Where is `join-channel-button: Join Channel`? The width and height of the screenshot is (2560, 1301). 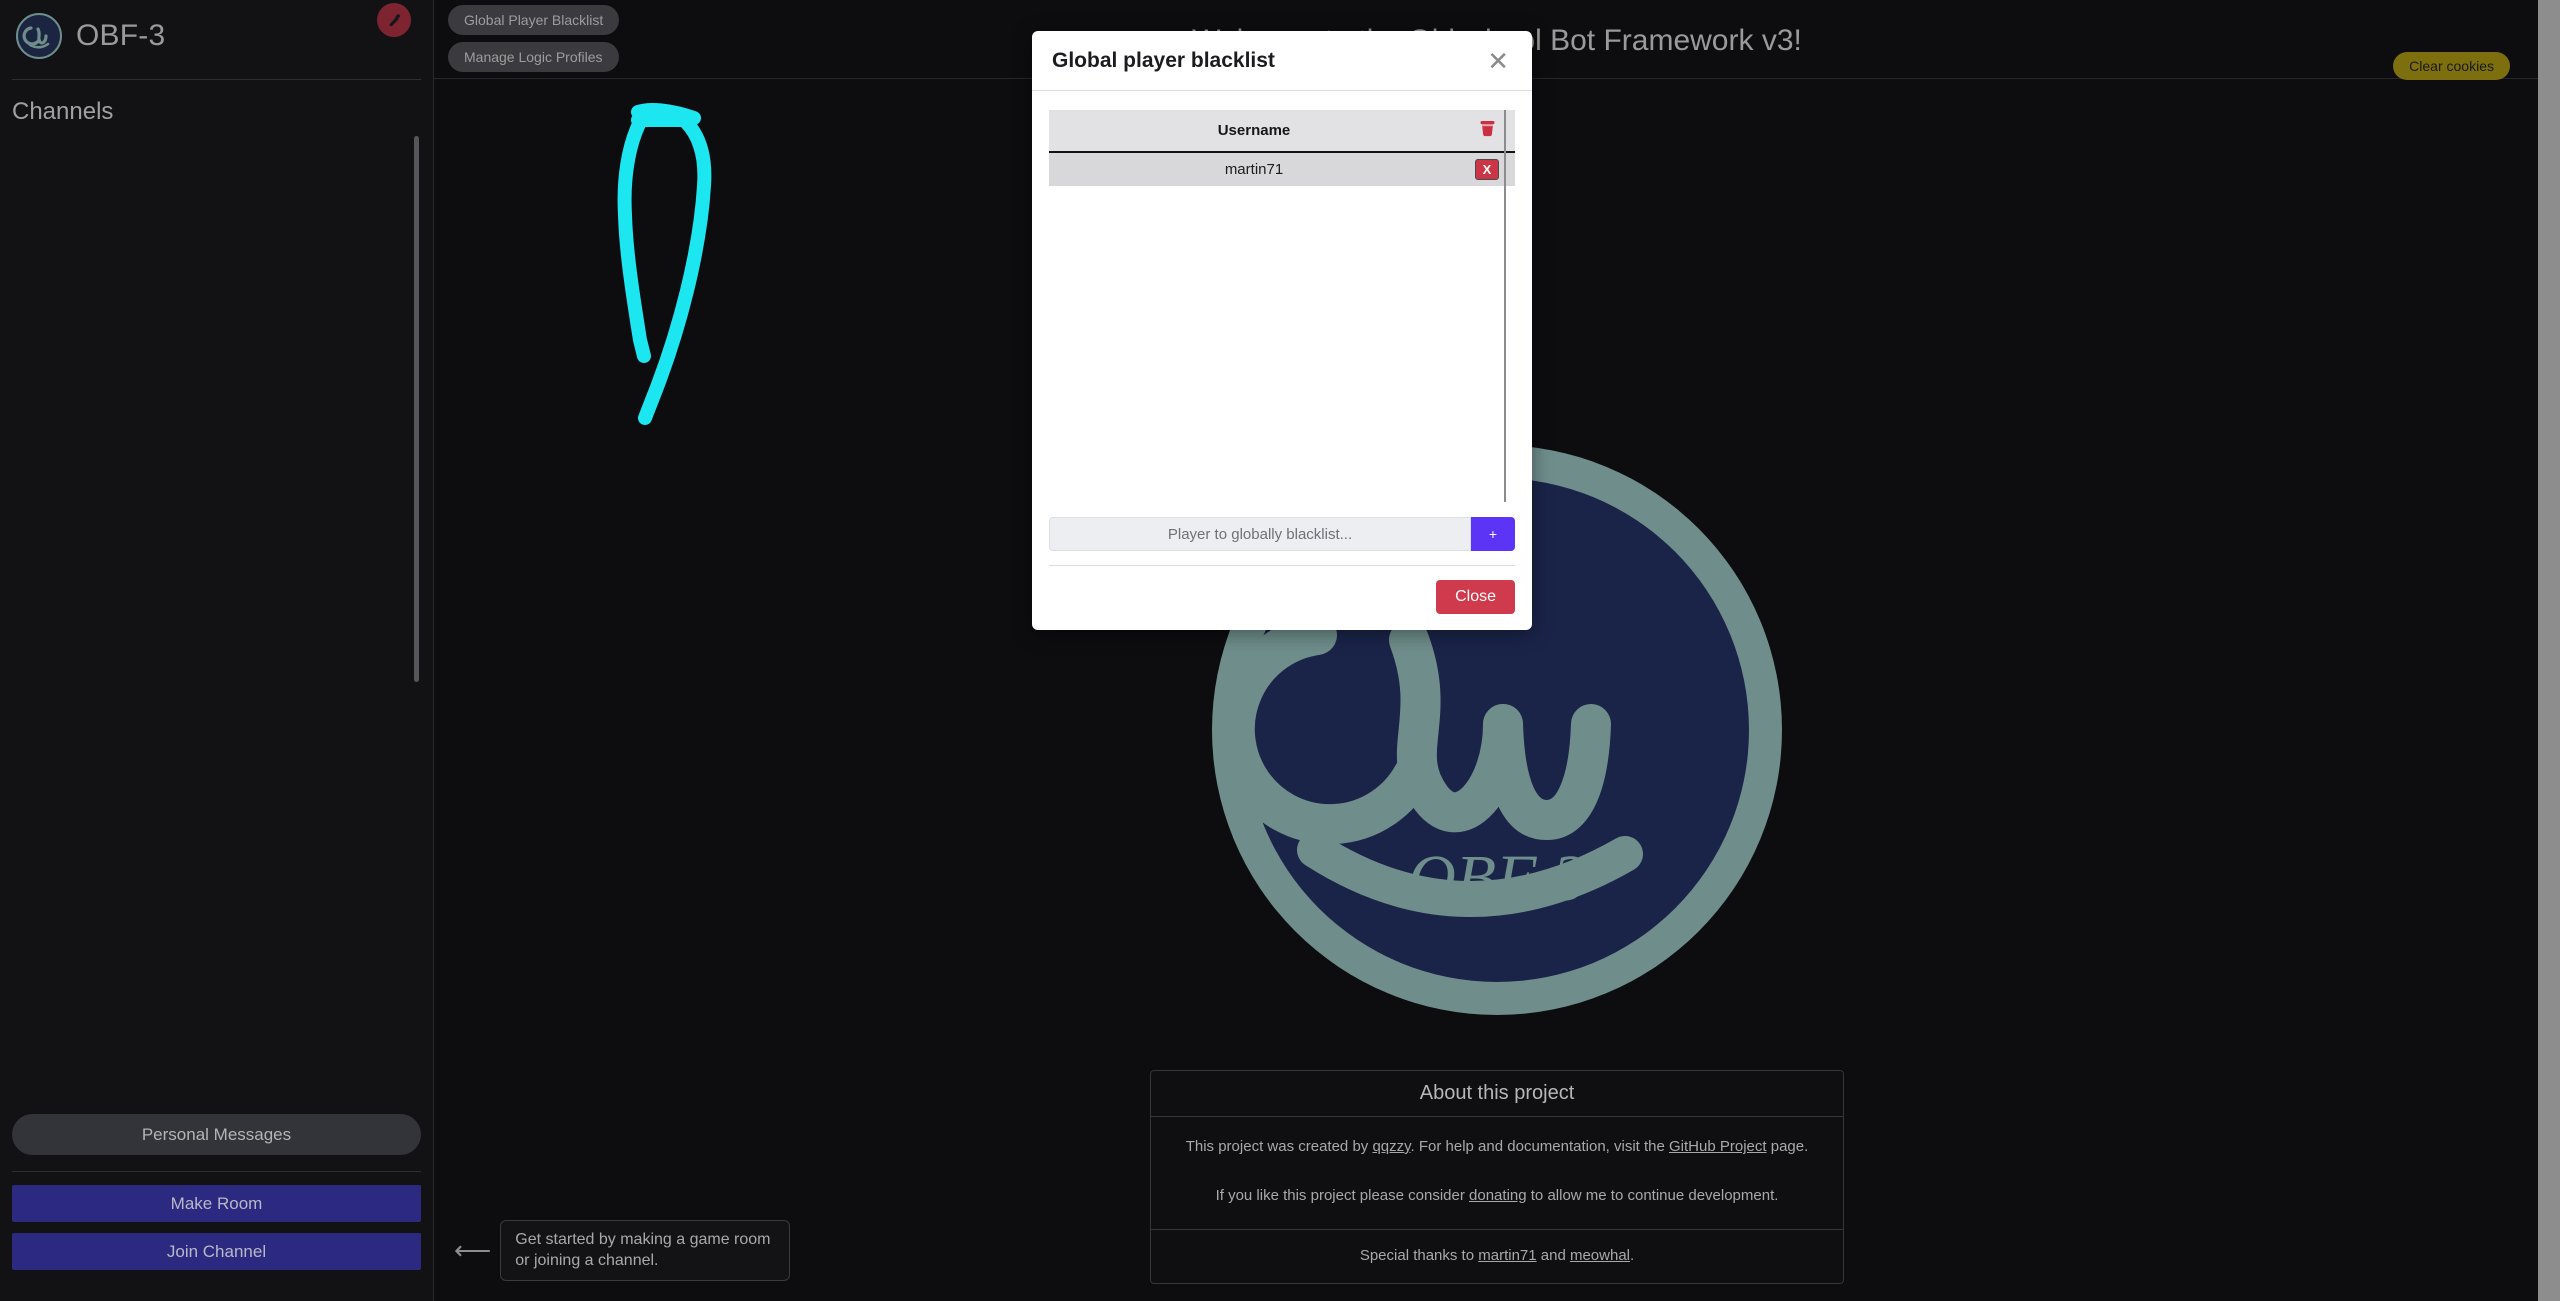
join-channel-button: Join Channel is located at coordinates (216, 1251).